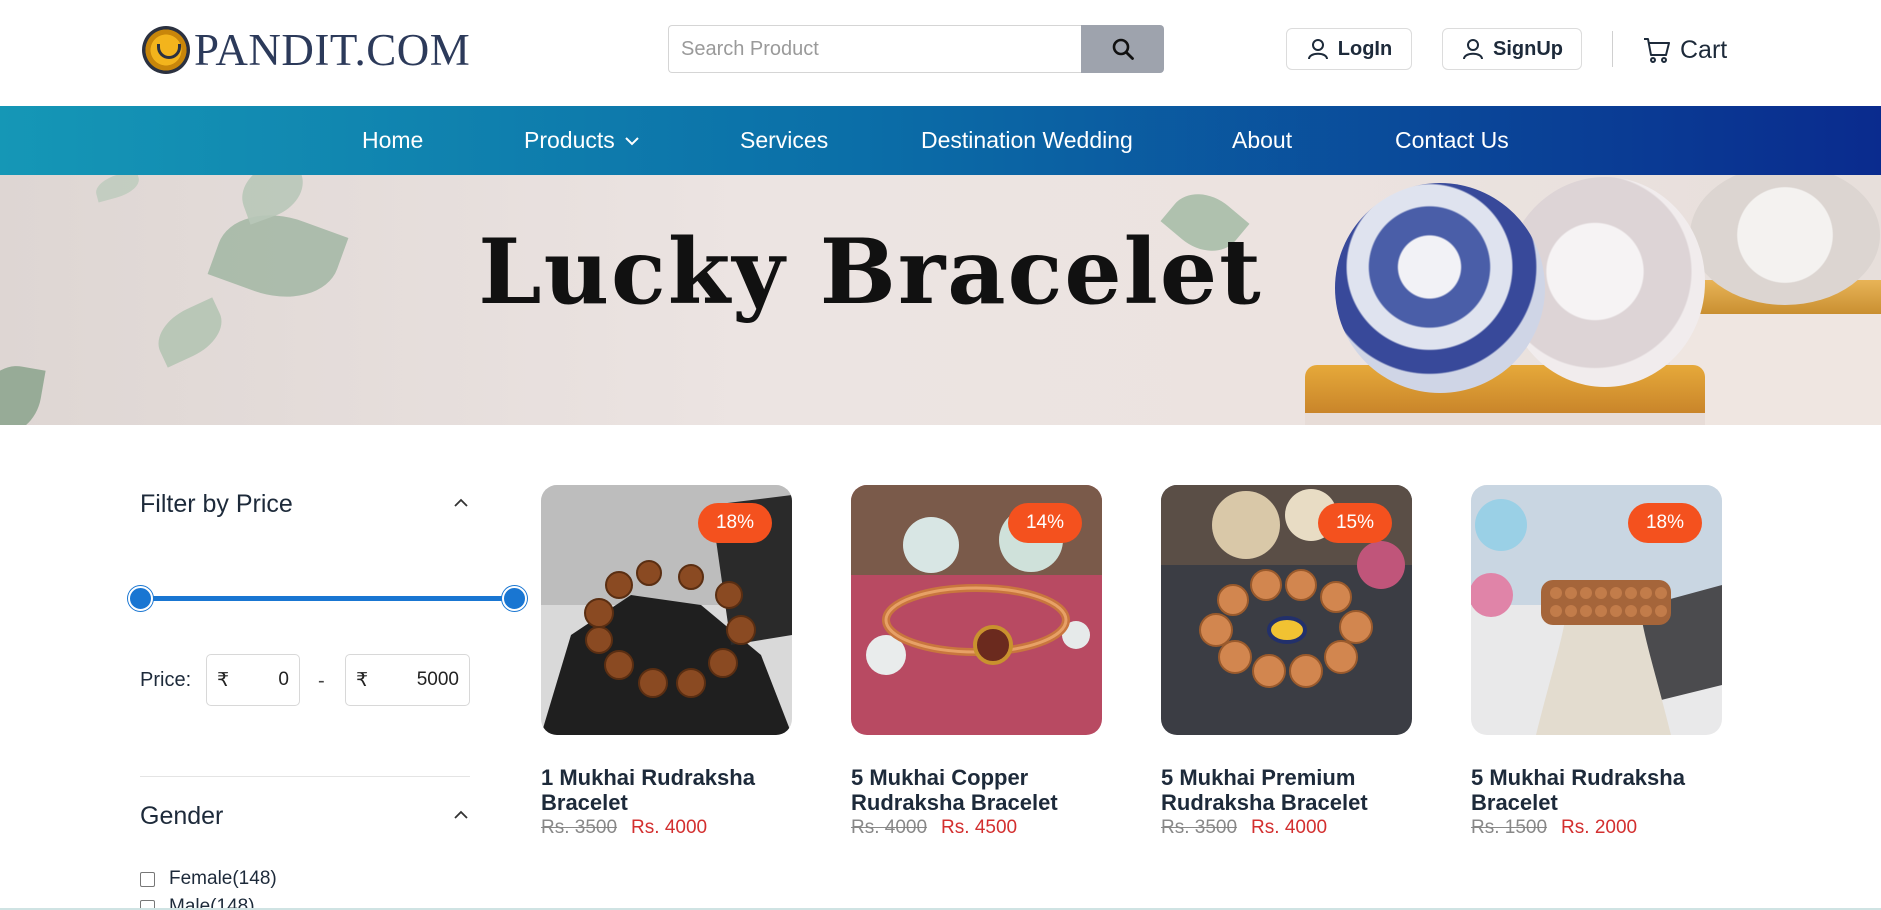 This screenshot has height=910, width=1881. I want to click on product-price: Rs. 1500 Rs. 2000, so click(1596, 828).